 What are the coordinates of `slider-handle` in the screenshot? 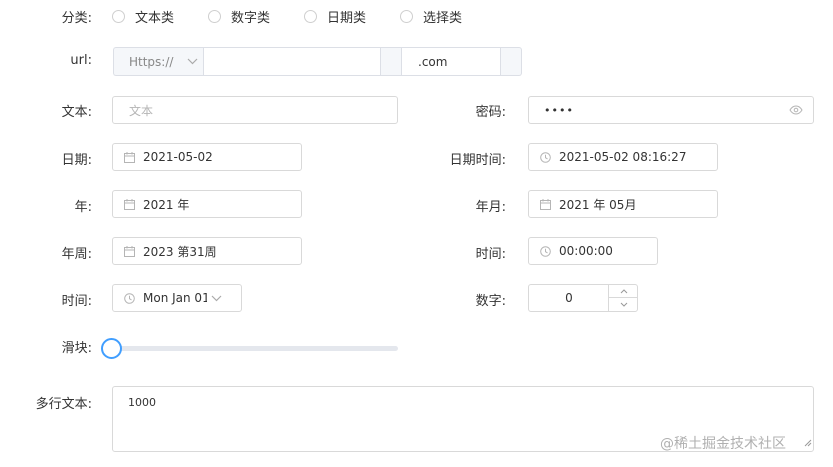 It's located at (111, 348).